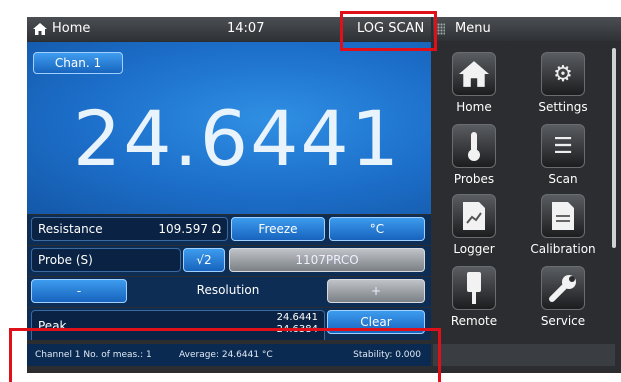 The image size is (621, 382). What do you see at coordinates (563, 288) in the screenshot?
I see `wrench-icon` at bounding box center [563, 288].